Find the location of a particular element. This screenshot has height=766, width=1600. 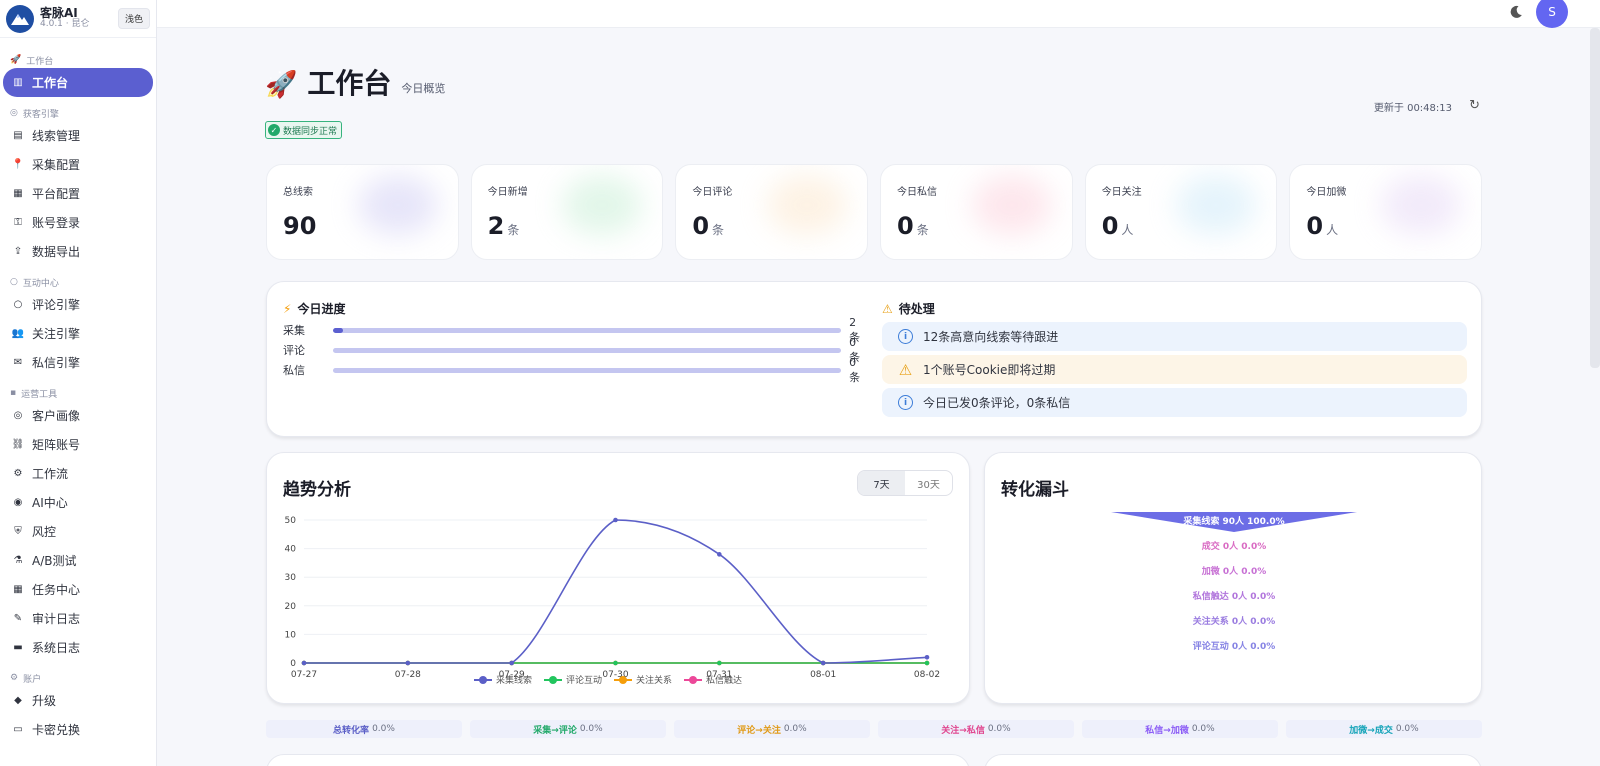

stat-card: 今日关注 0人 is located at coordinates (1181, 212).